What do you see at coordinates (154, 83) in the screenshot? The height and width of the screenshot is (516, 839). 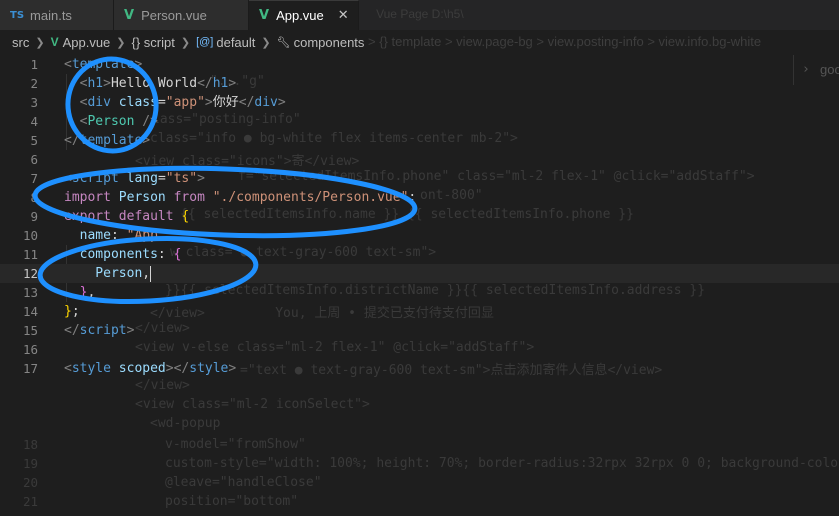 I see `code-token: Hello World` at bounding box center [154, 83].